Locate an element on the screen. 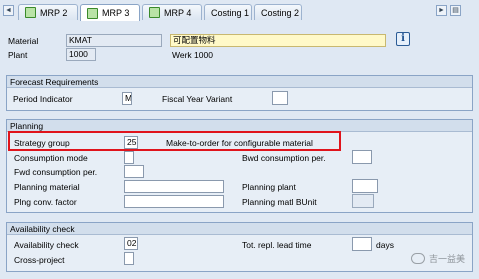 This screenshot has width=479, height=279. material-field: KMAT is located at coordinates (114, 40).